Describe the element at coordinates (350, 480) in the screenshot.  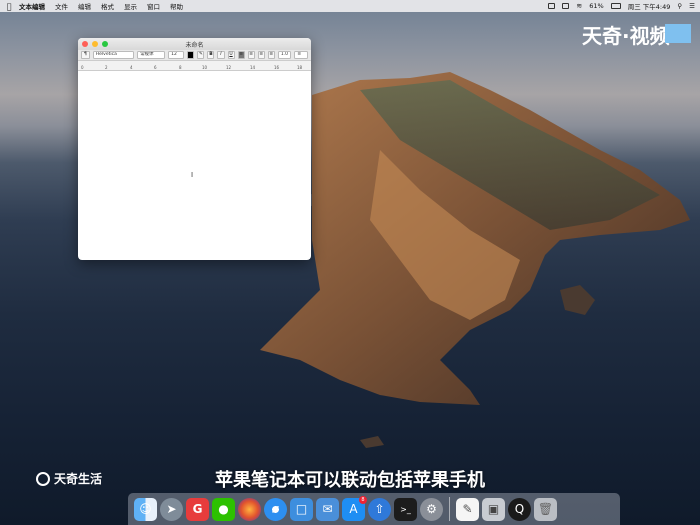
I see `video-subtitle: 苹果笔记本可以联动包括苹果手机` at that location.